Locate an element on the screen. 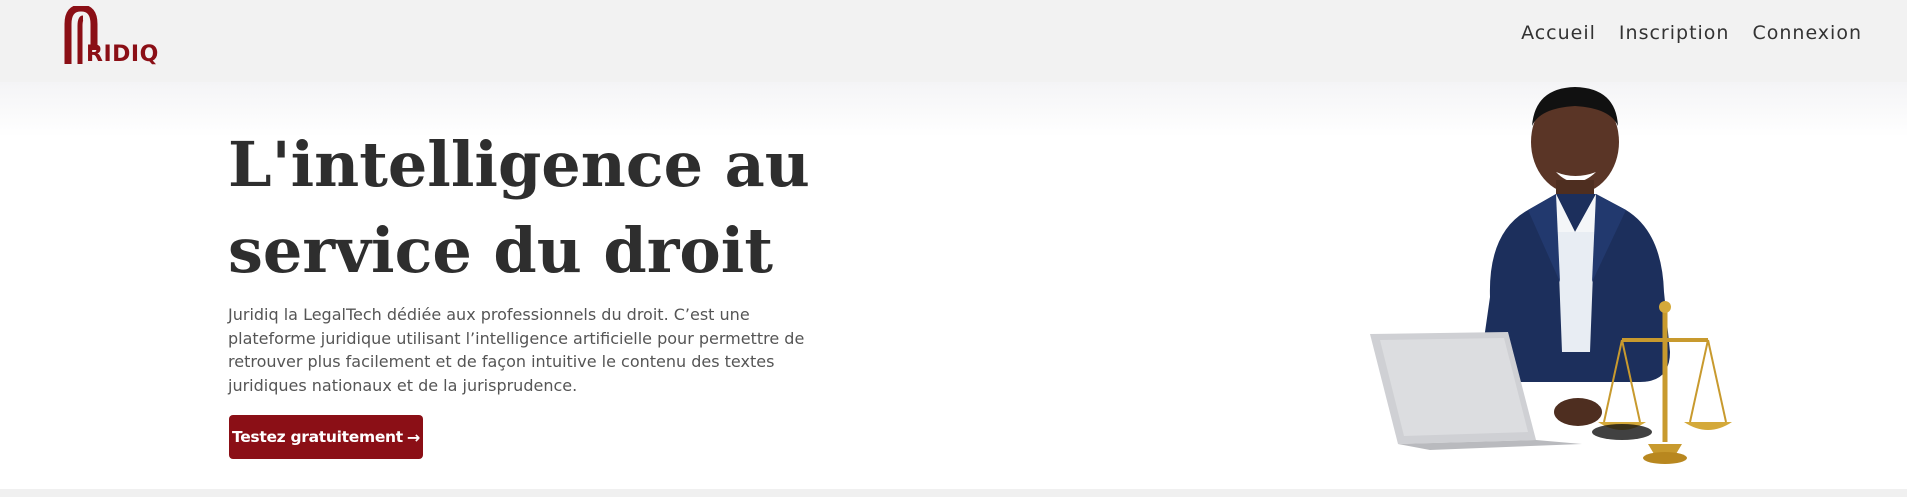 This screenshot has height=497, width=1907. nav-connexion: Connexion is located at coordinates (1807, 33).